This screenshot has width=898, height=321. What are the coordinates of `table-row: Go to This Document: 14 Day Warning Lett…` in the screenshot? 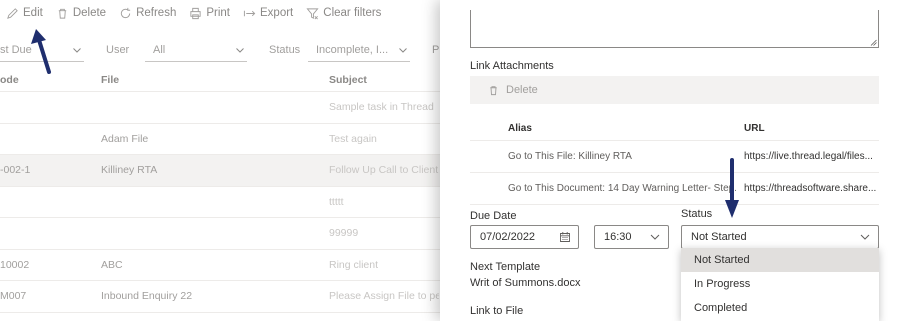 It's located at (674, 189).